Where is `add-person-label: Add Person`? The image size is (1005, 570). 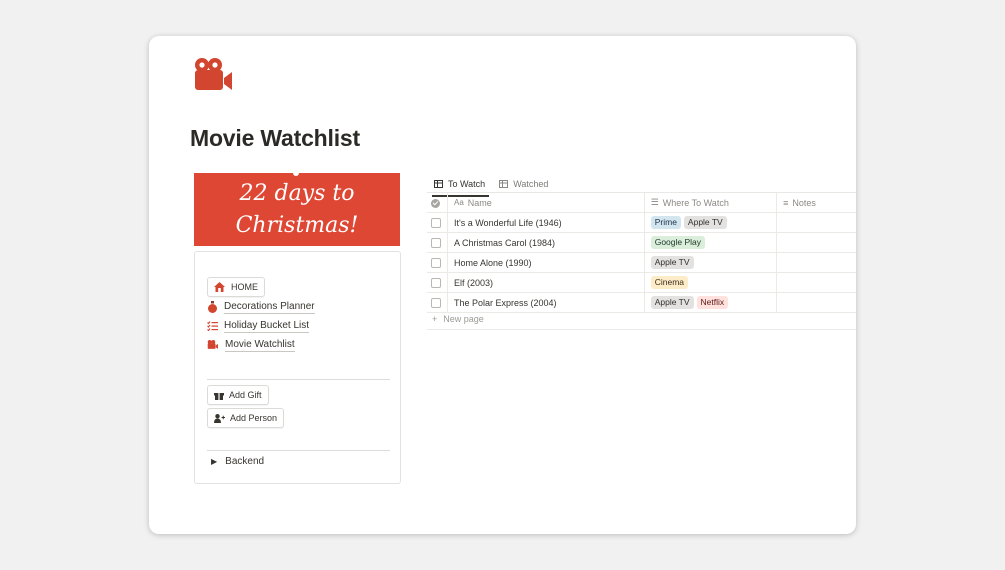
add-person-label: Add Person is located at coordinates (254, 418).